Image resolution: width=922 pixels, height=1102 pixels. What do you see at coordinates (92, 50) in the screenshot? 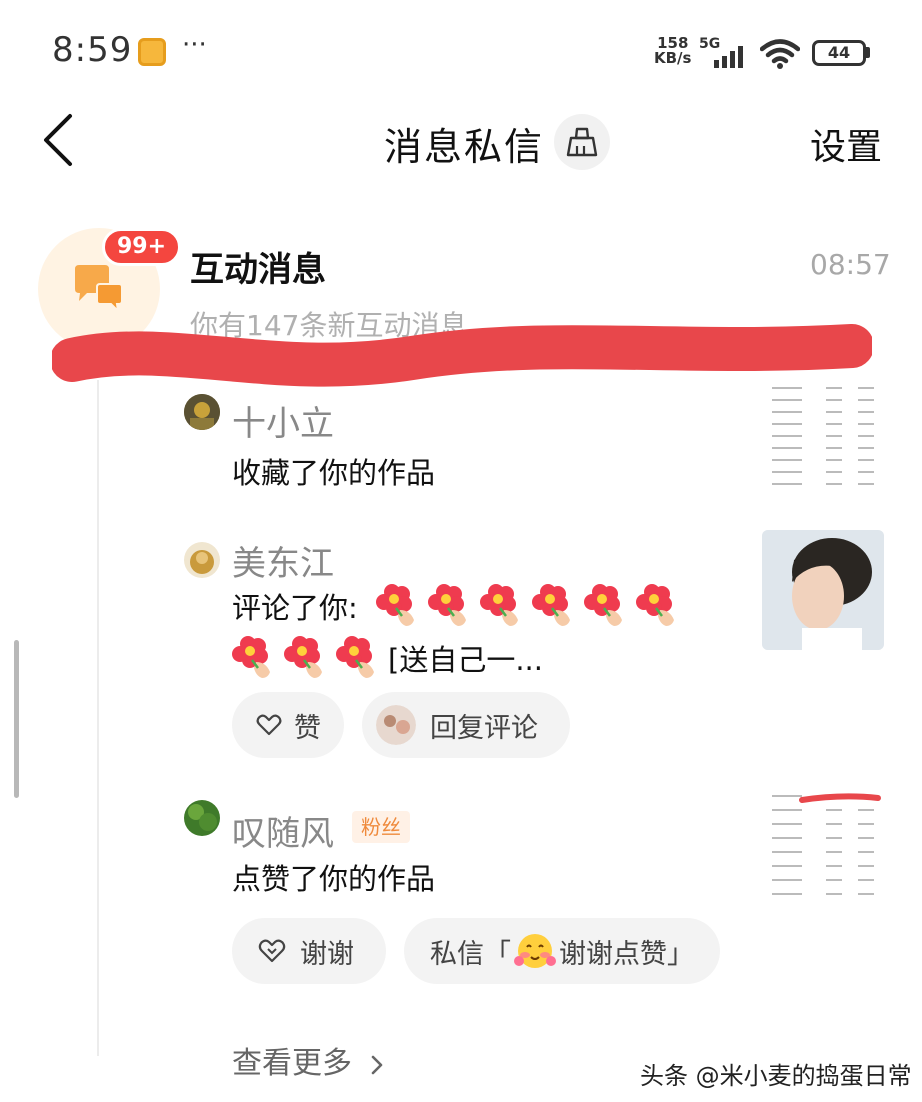
I see `status-time: 8:59` at bounding box center [92, 50].